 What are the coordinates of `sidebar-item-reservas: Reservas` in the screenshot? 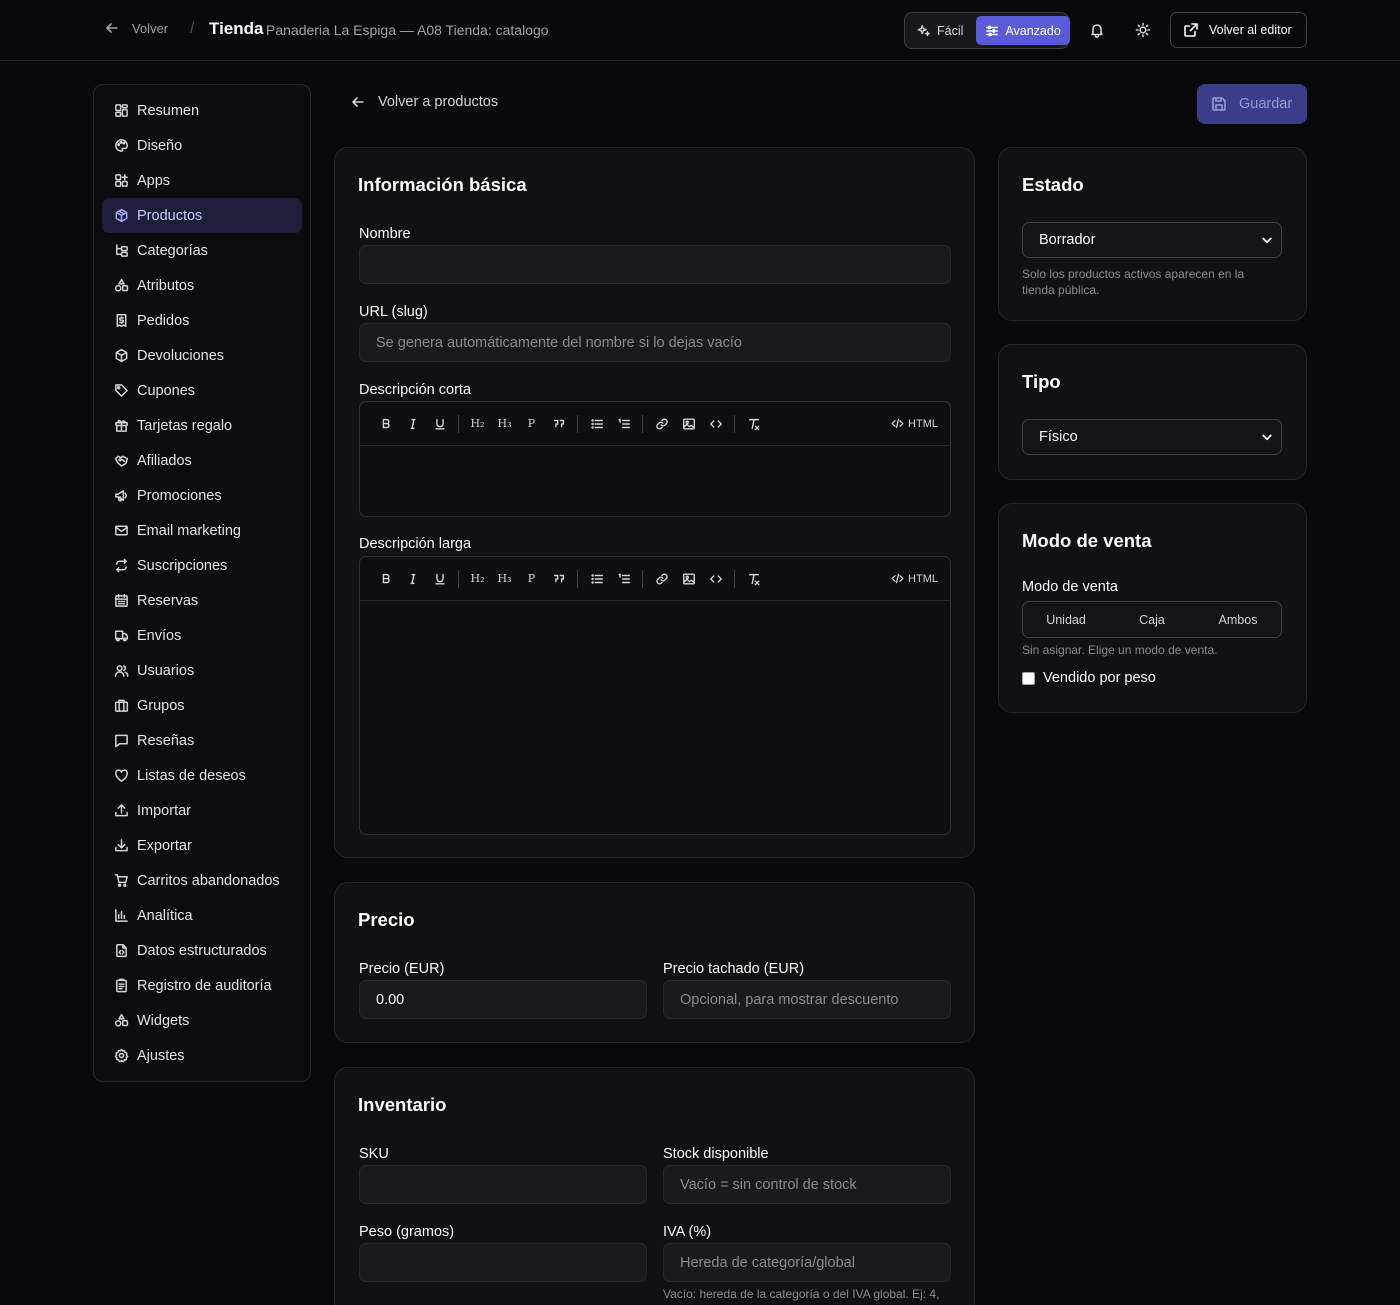 It's located at (202, 600).